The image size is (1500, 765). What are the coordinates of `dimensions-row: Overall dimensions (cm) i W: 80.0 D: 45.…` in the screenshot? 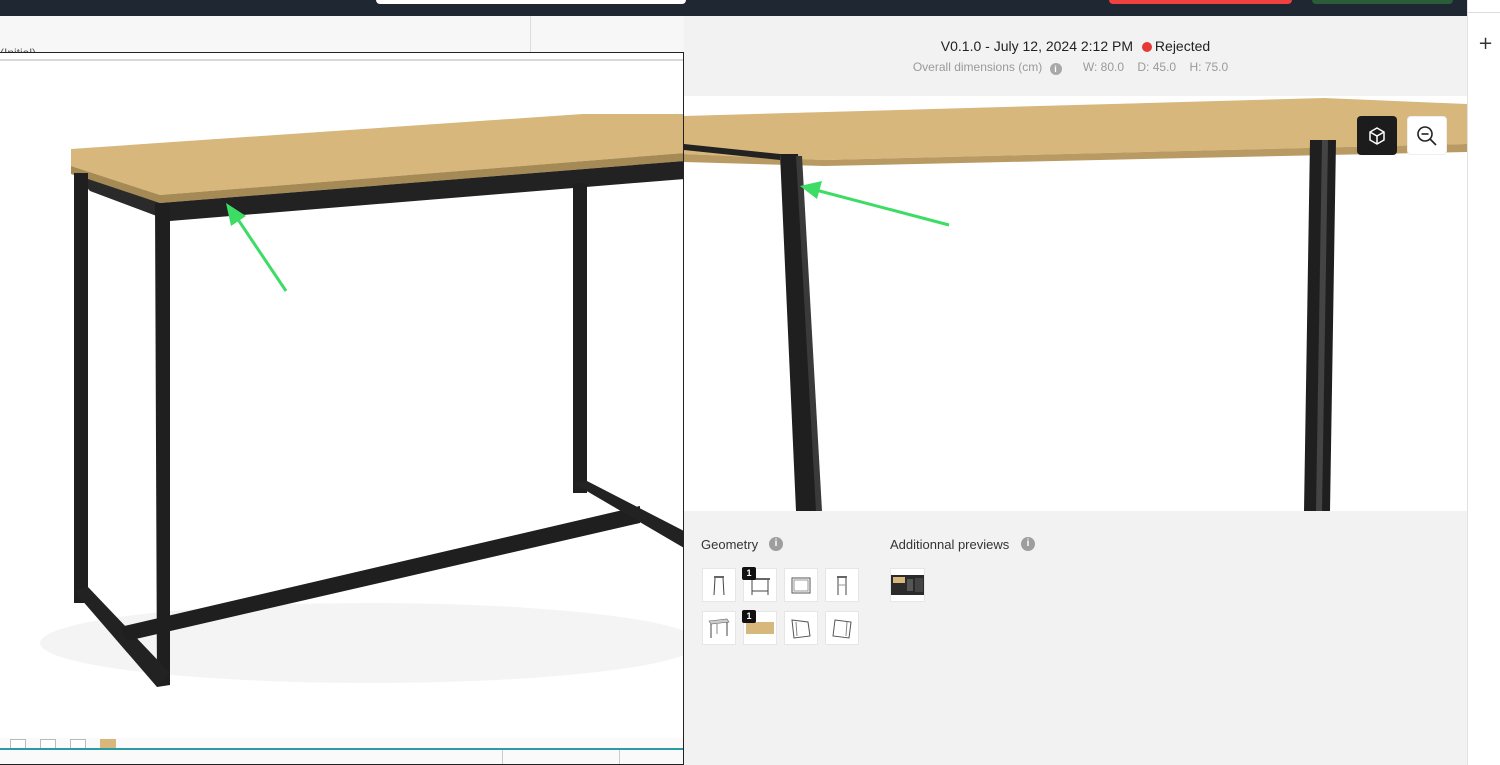 It's located at (1075, 67).